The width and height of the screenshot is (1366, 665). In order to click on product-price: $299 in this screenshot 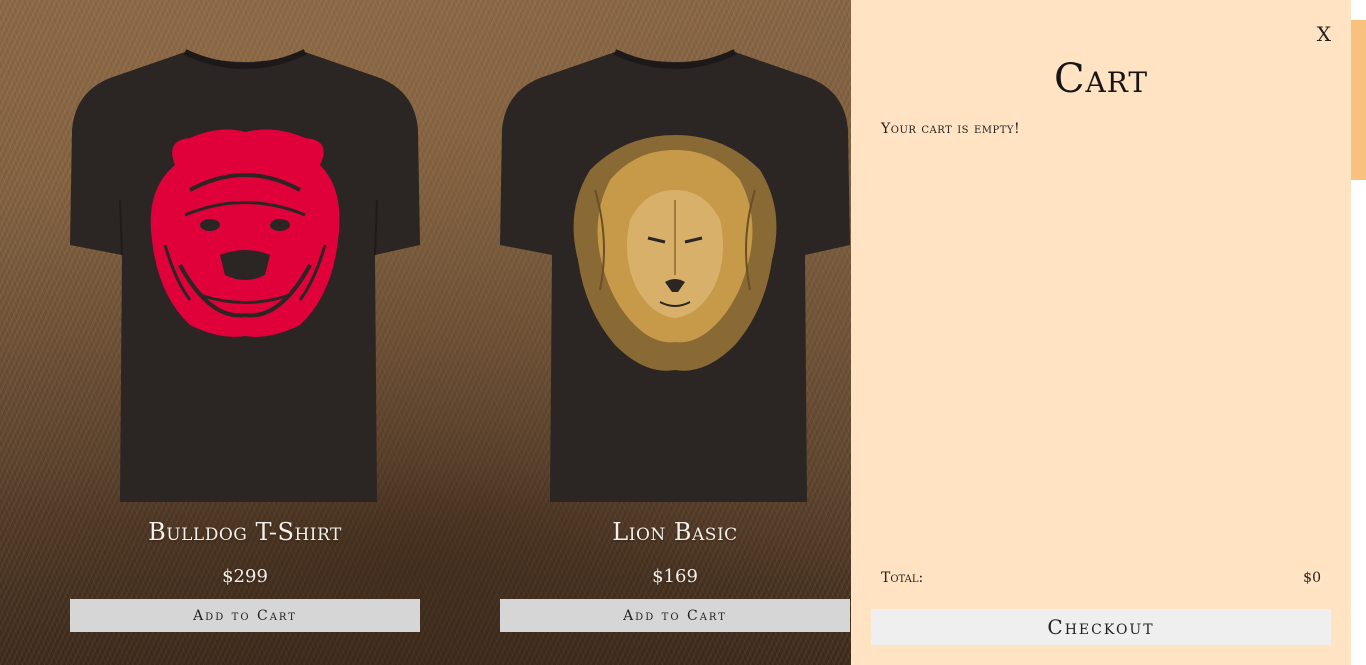, I will do `click(245, 576)`.